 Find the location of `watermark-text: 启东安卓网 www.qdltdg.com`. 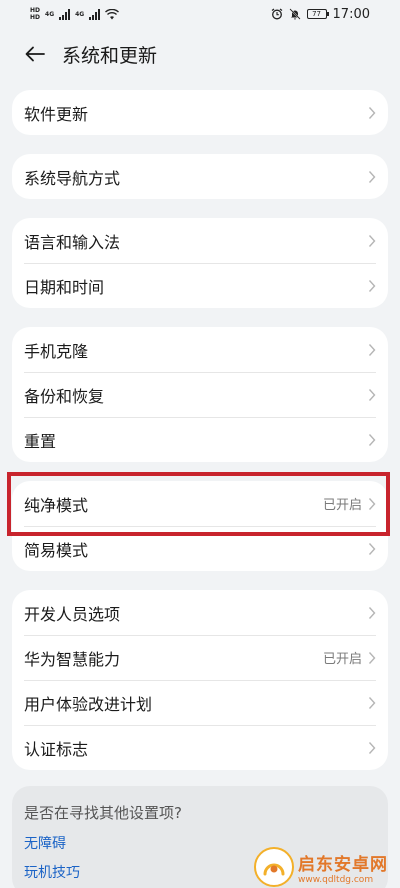

watermark-text: 启东安卓网 www.qdltdg.com is located at coordinates (343, 867).